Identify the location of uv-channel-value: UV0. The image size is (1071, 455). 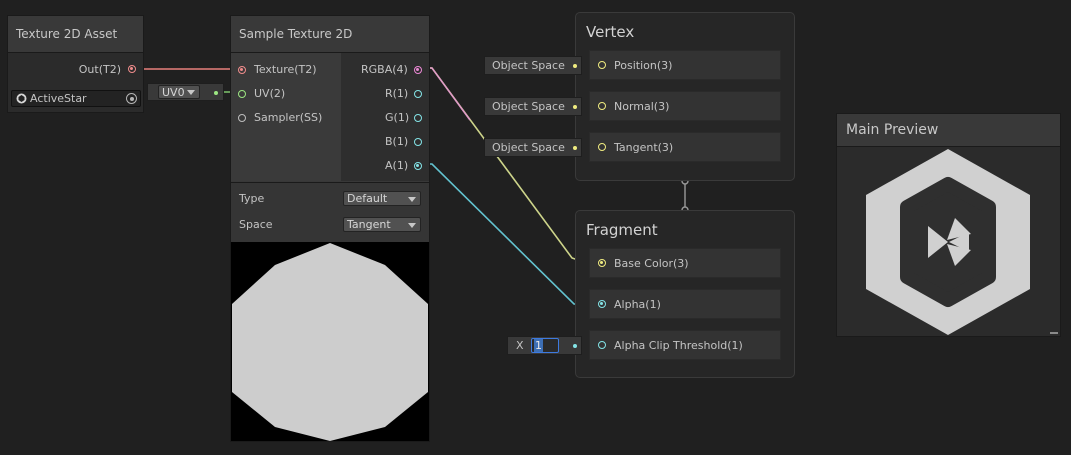
(173, 92).